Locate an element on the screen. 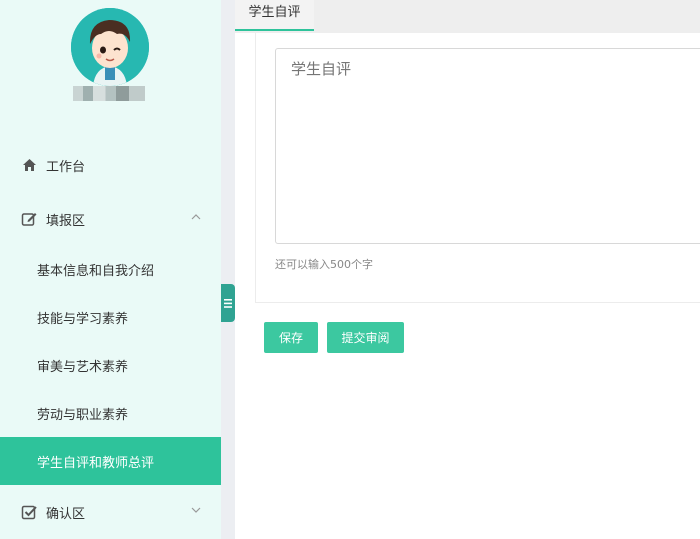  sidebar-gutter is located at coordinates (228, 269).